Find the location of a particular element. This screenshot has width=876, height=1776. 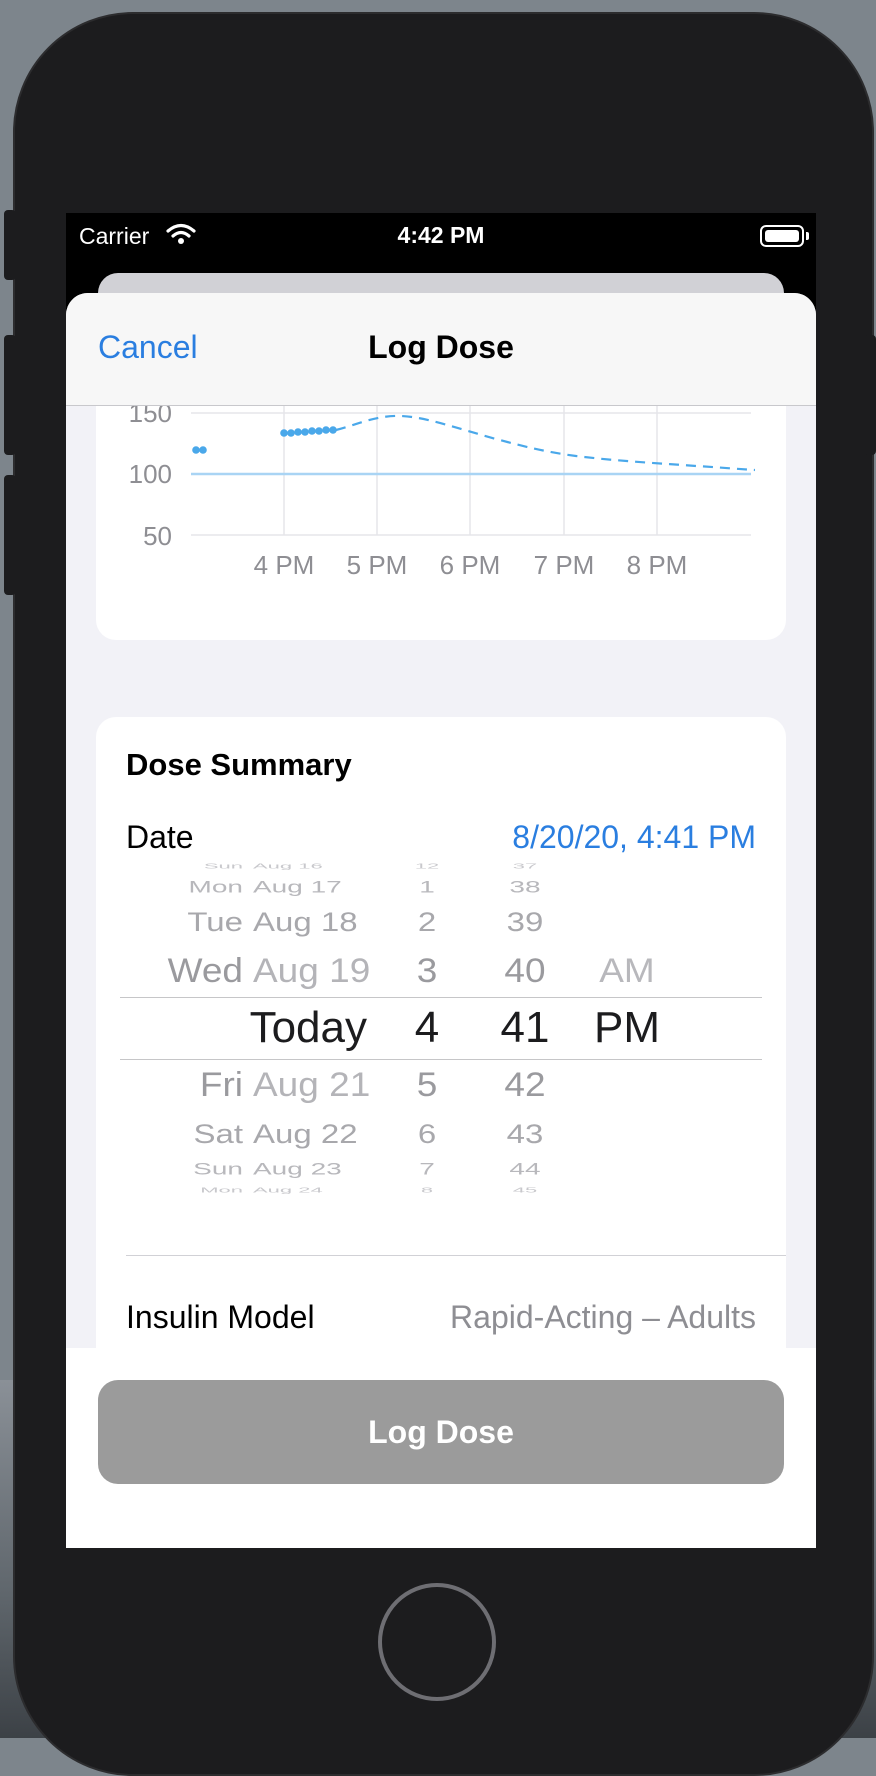

picker-date-cell: Aug 22 is located at coordinates (305, 1133).